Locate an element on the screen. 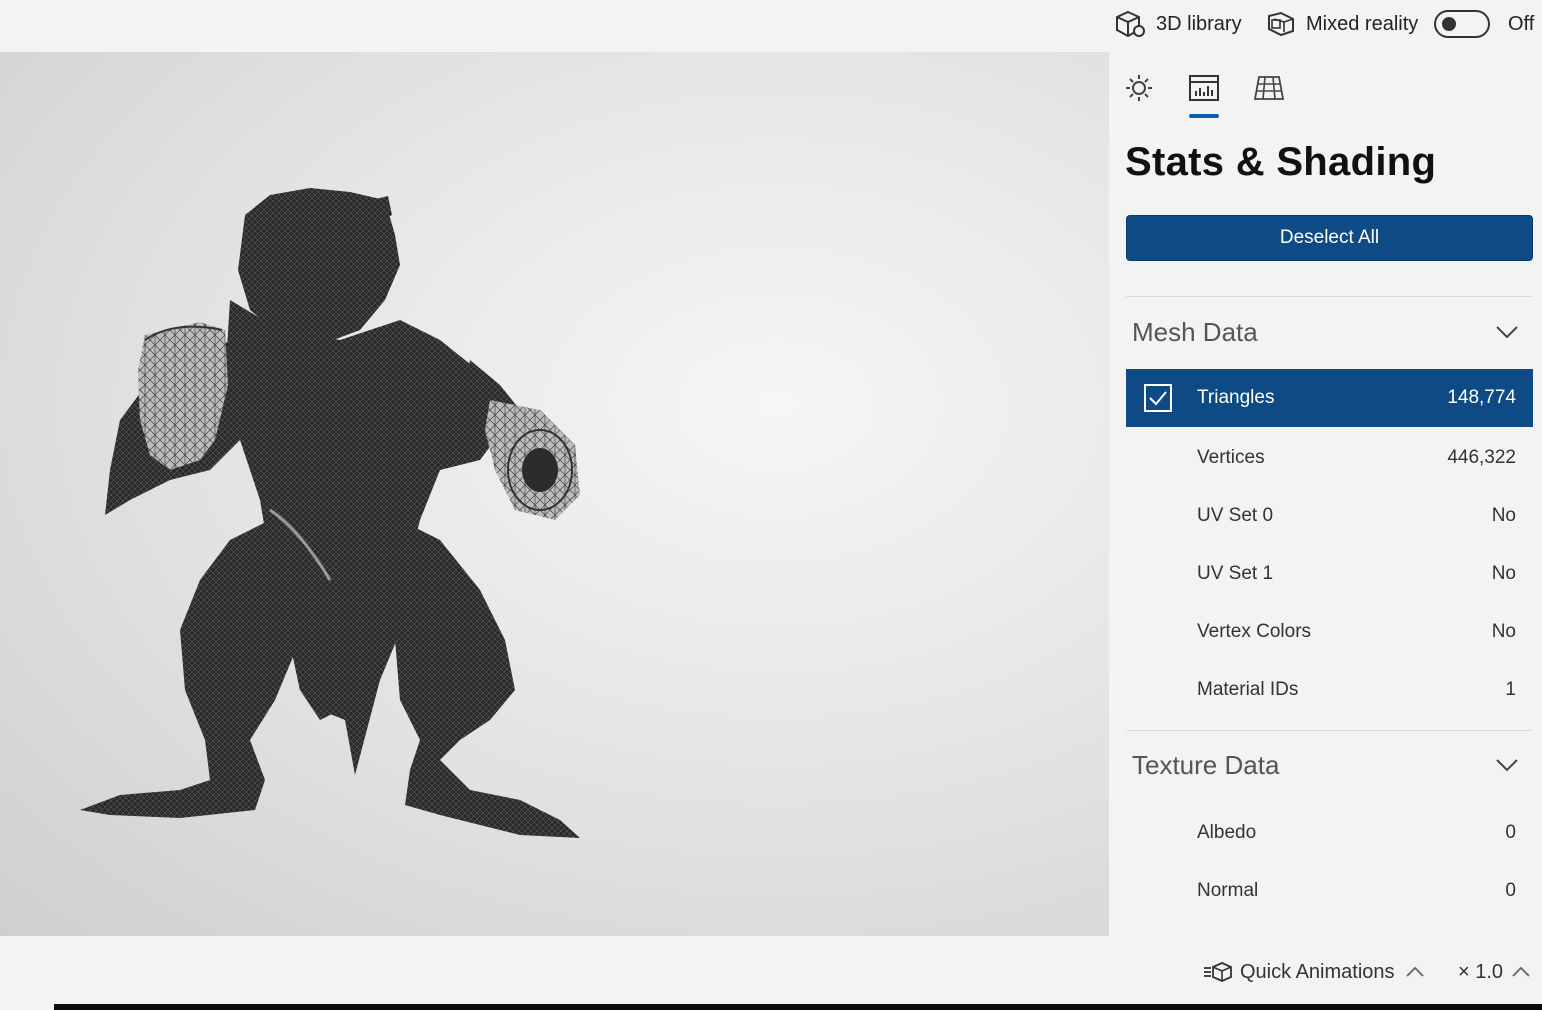 The width and height of the screenshot is (1542, 1010). panel-title: Stats & Shading is located at coordinates (1281, 162).